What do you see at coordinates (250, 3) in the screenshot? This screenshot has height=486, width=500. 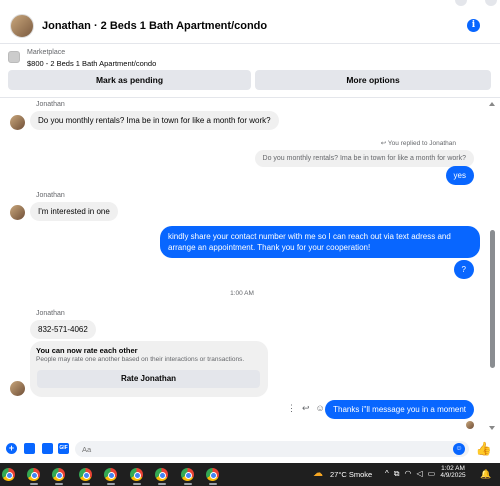 I see `top-edge` at bounding box center [250, 3].